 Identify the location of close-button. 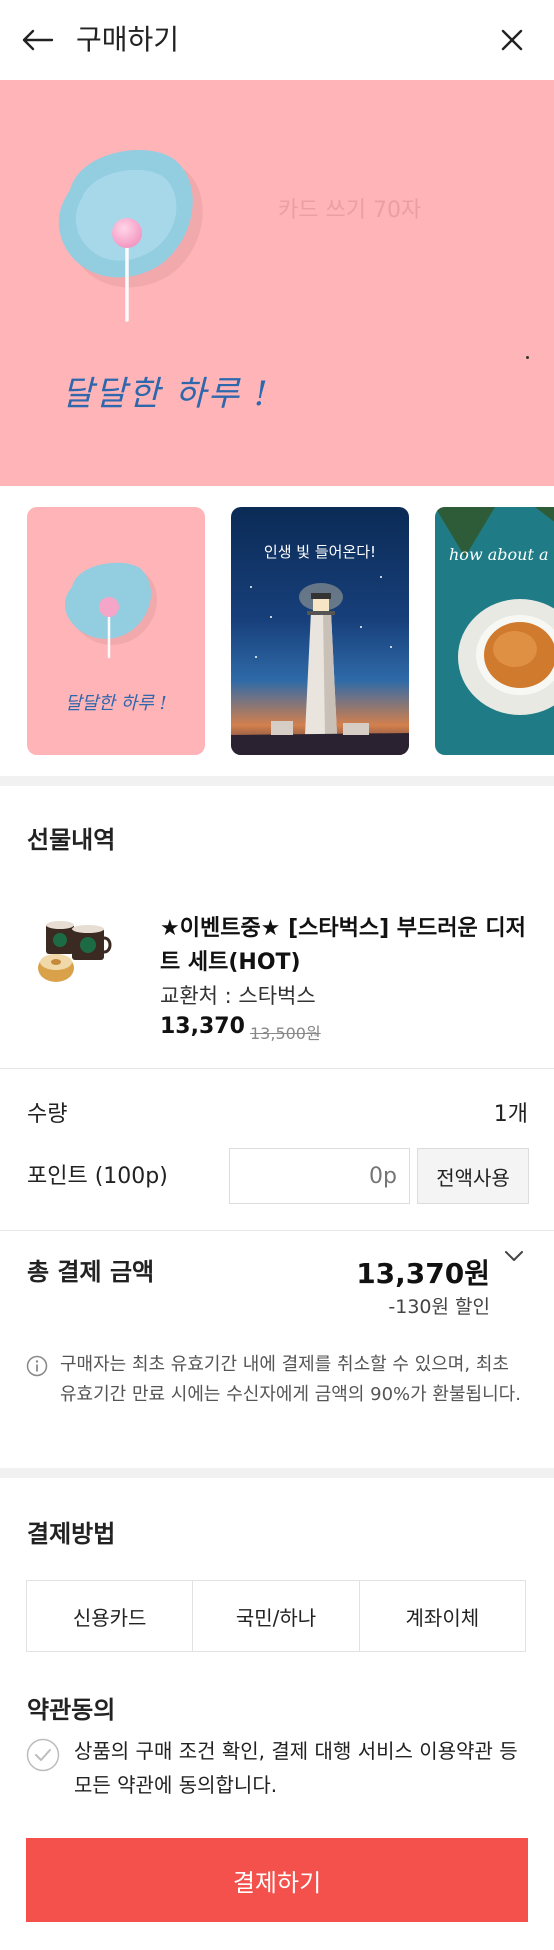
(512, 40).